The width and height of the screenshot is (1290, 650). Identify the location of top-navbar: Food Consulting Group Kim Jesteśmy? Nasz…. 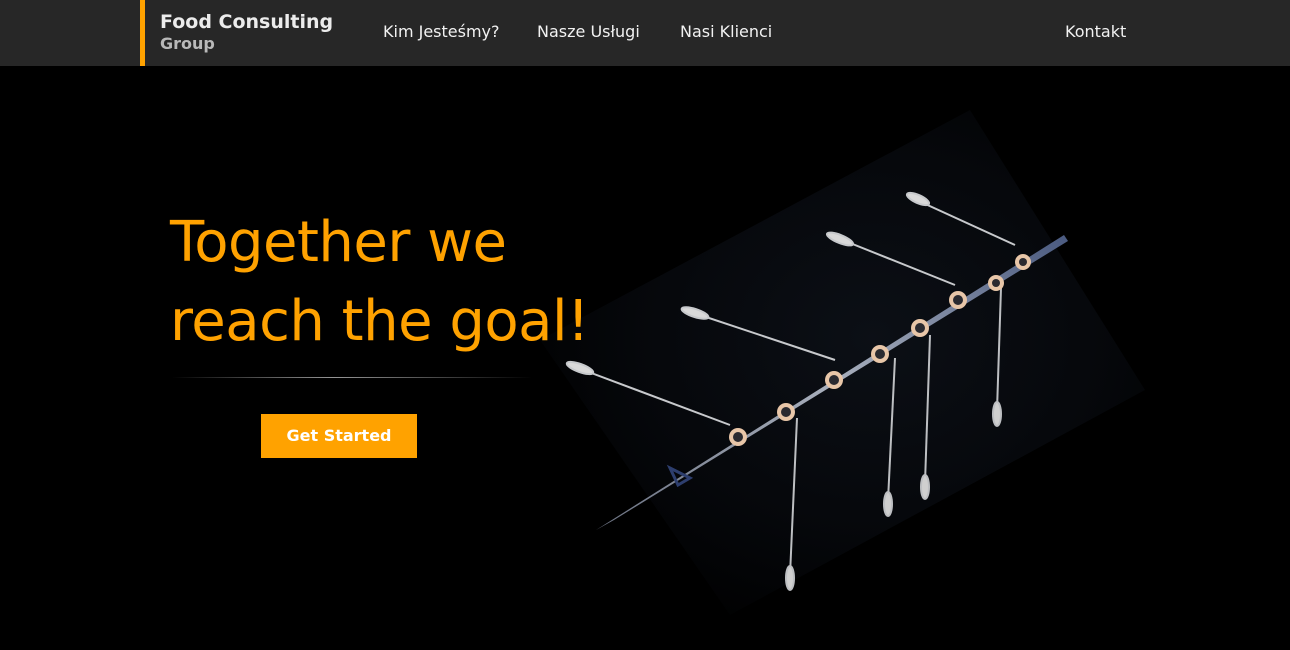
(645, 33).